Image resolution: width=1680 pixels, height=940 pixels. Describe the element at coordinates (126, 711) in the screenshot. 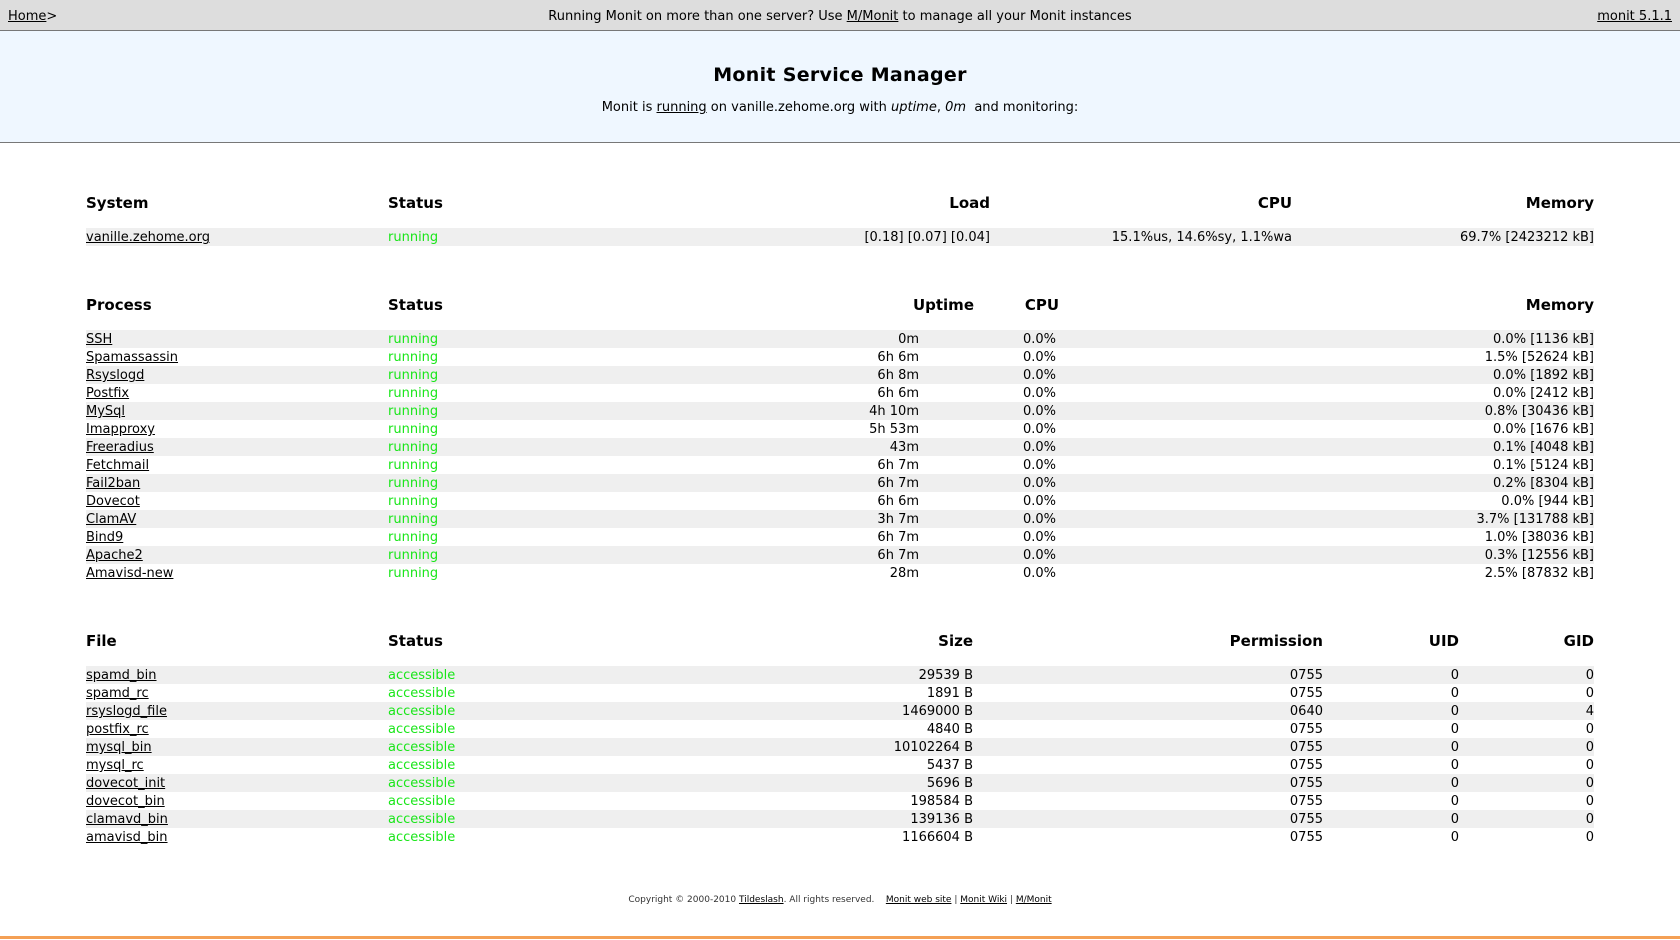

I see `file-name-link: rsyslogd_file` at that location.